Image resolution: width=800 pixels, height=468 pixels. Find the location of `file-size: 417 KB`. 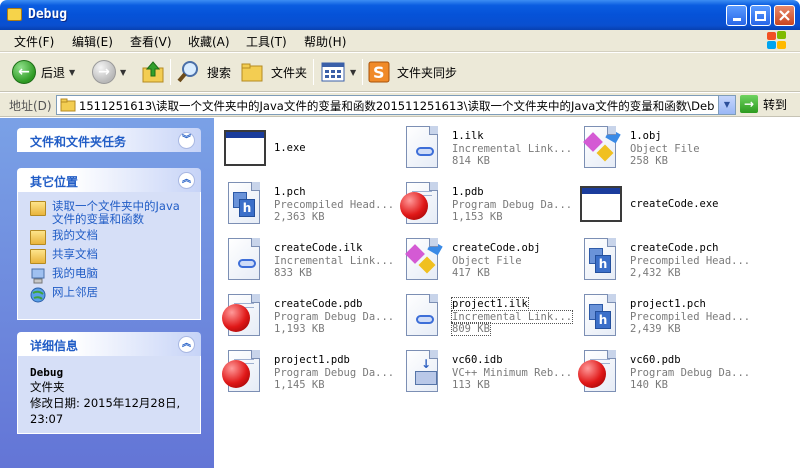

file-size: 417 KB is located at coordinates (471, 273).